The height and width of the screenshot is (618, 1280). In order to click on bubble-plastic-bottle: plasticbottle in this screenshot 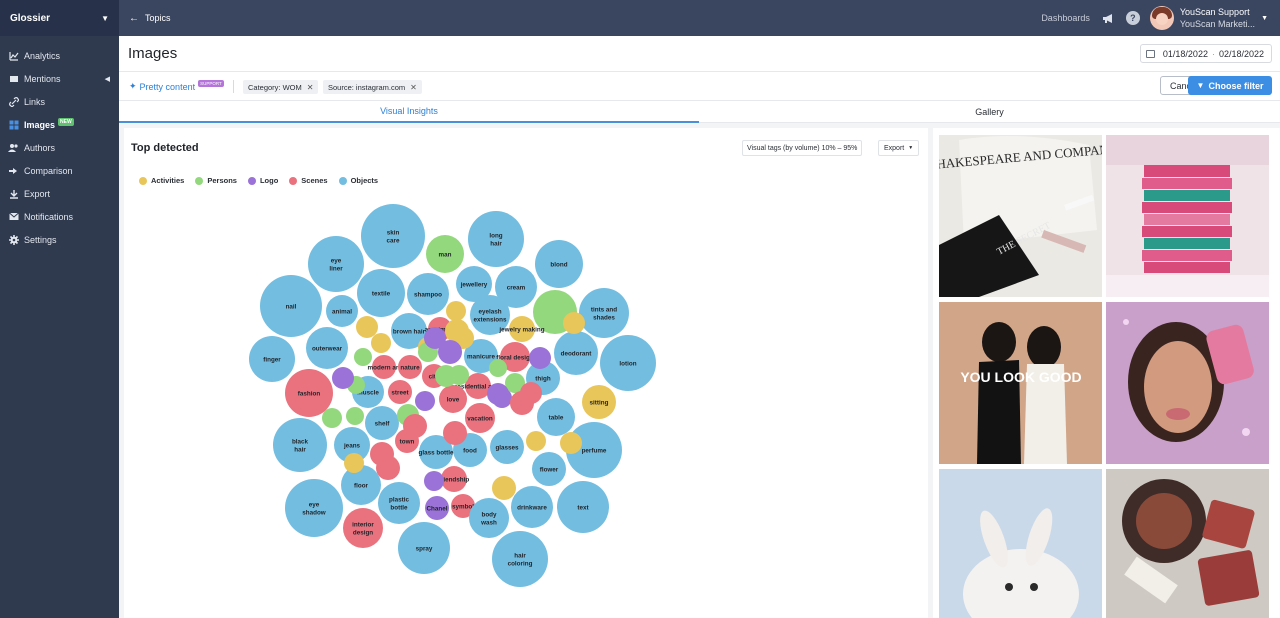, I will do `click(399, 503)`.